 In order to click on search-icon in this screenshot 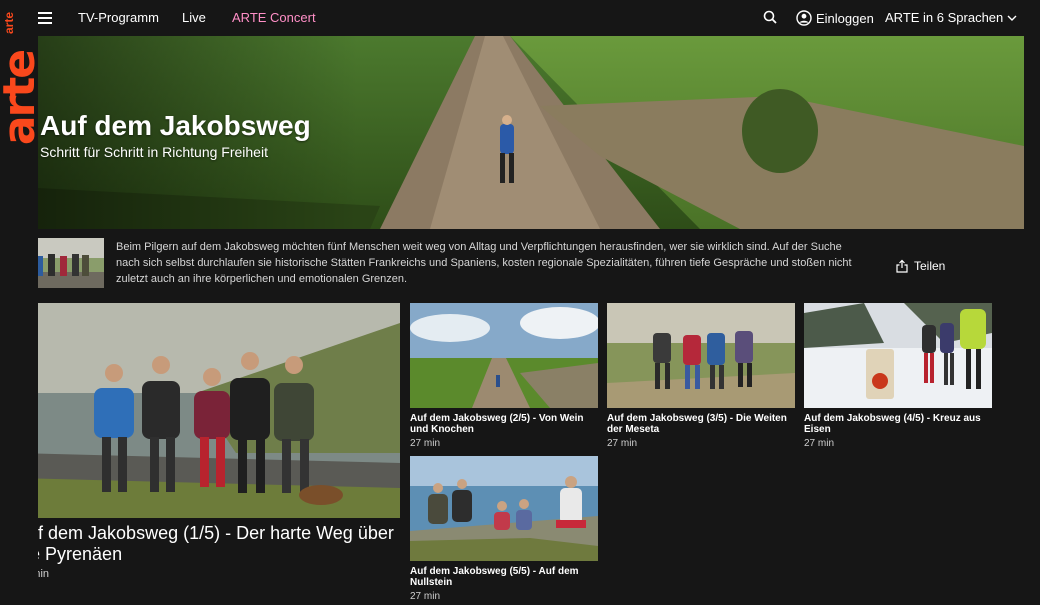, I will do `click(770, 17)`.